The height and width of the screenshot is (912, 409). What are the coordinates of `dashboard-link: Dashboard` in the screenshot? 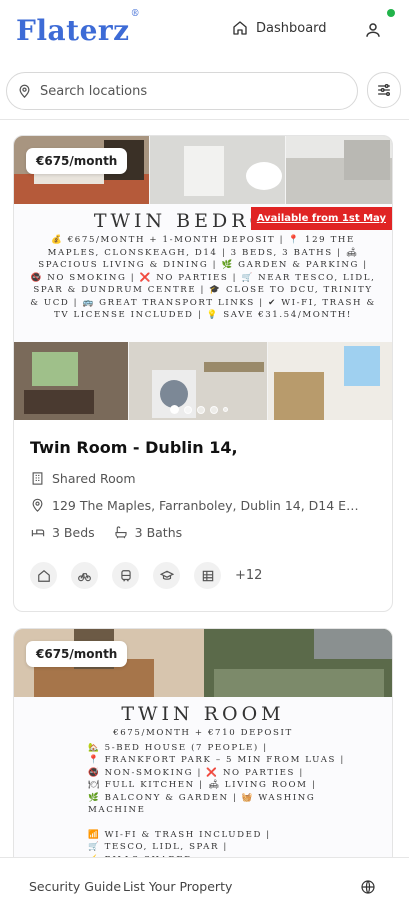 It's located at (279, 28).